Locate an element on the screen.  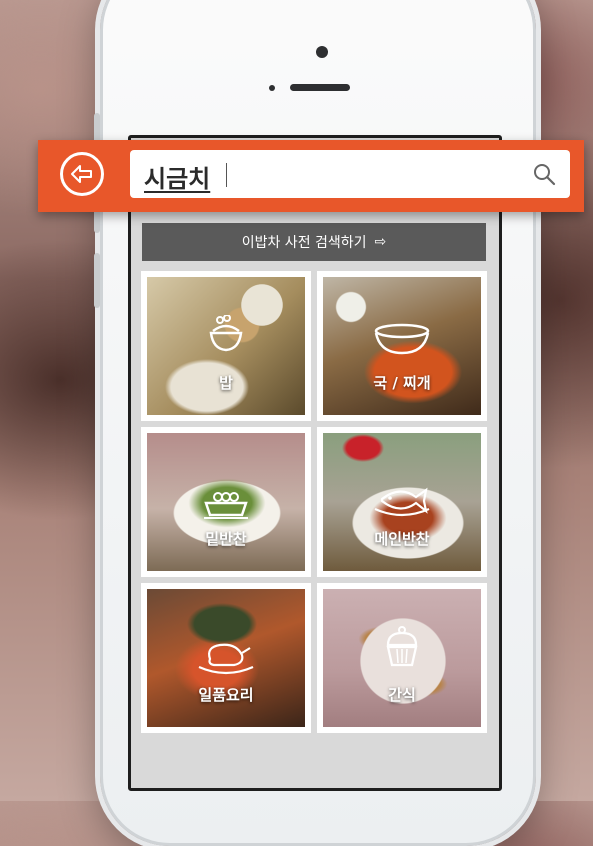
category-side-dish: 밑반찬 is located at coordinates (226, 502).